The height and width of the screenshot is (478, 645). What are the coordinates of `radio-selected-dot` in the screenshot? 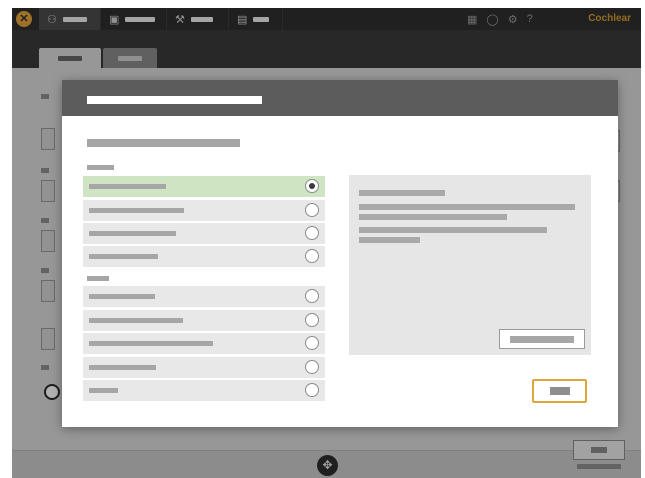 It's located at (312, 186).